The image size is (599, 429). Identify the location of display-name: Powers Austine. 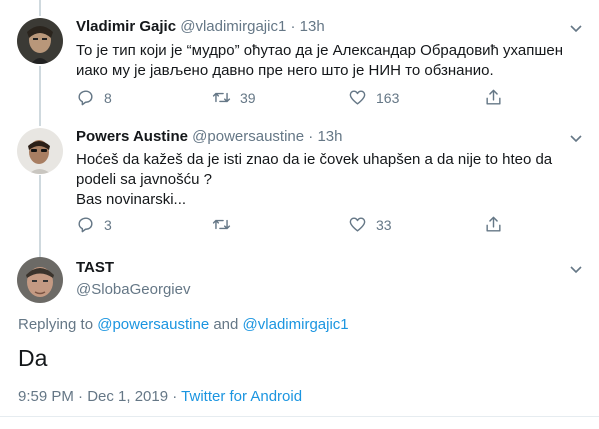
(132, 136).